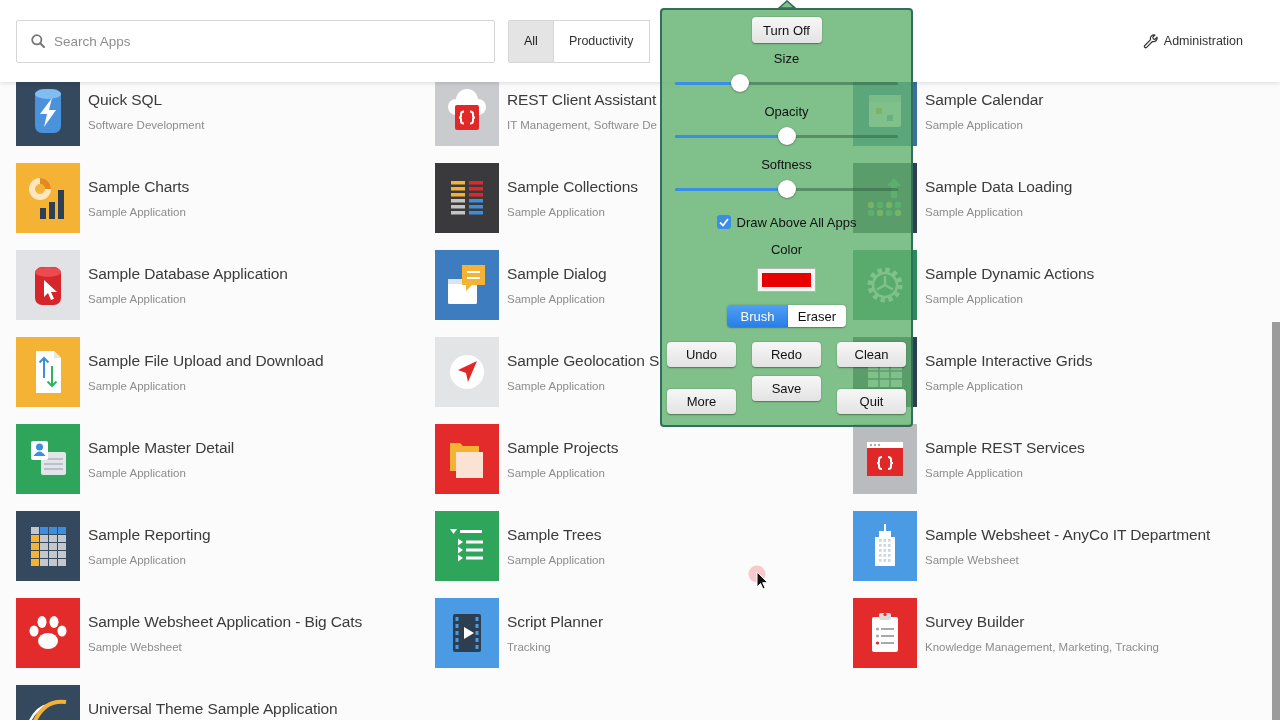 The width and height of the screenshot is (1280, 720). I want to click on filter-tab: All, so click(531, 41).